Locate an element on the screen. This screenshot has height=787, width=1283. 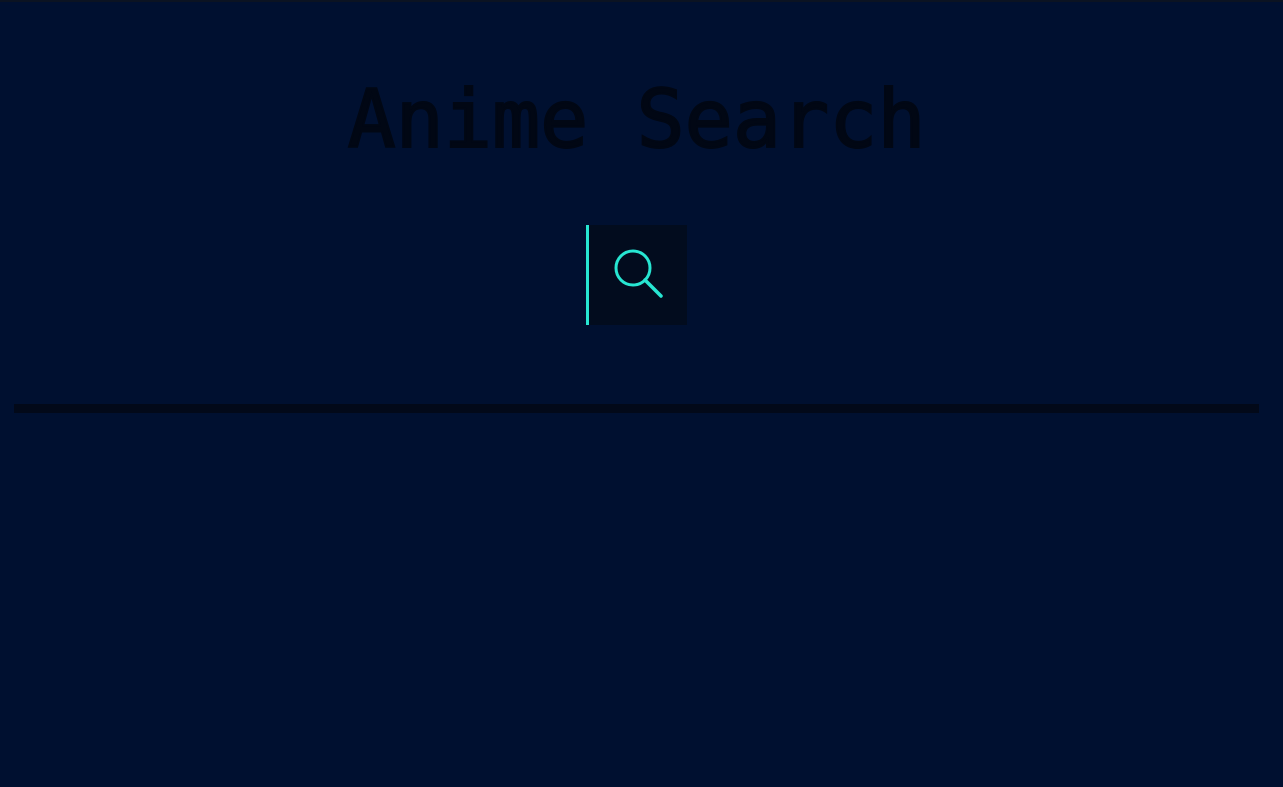
results-divider is located at coordinates (636, 408).